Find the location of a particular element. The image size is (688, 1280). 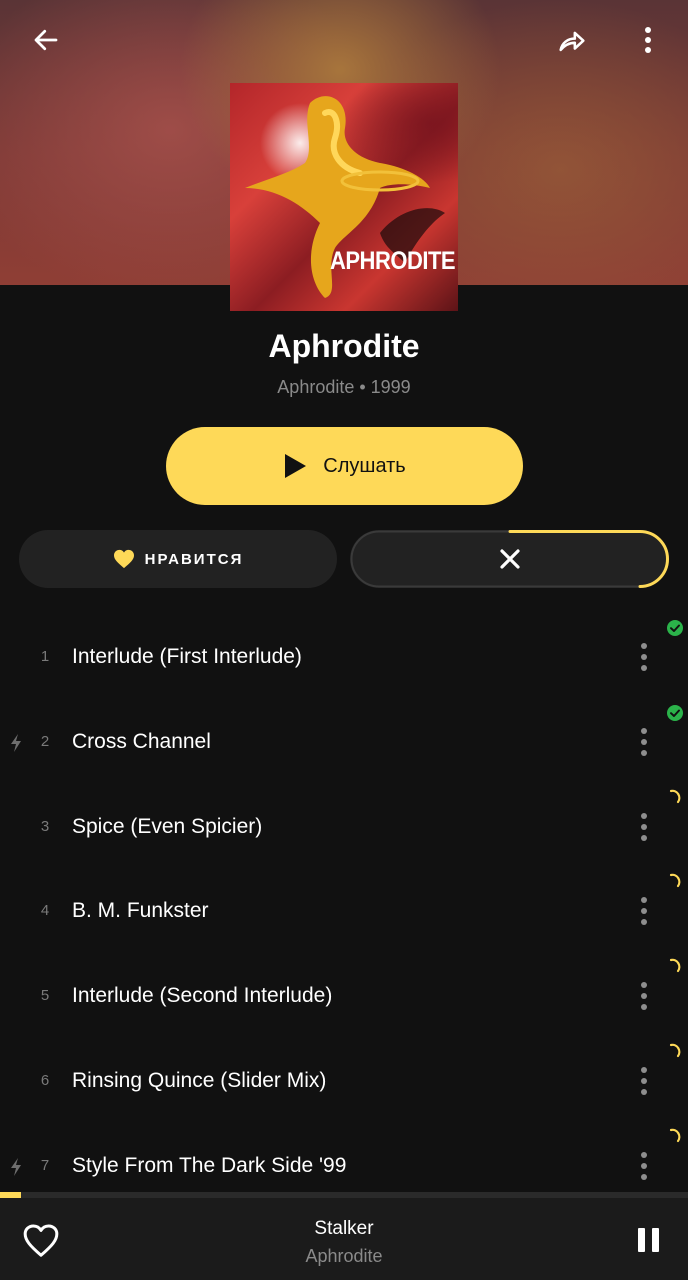

play-label: Слушать is located at coordinates (364, 465).